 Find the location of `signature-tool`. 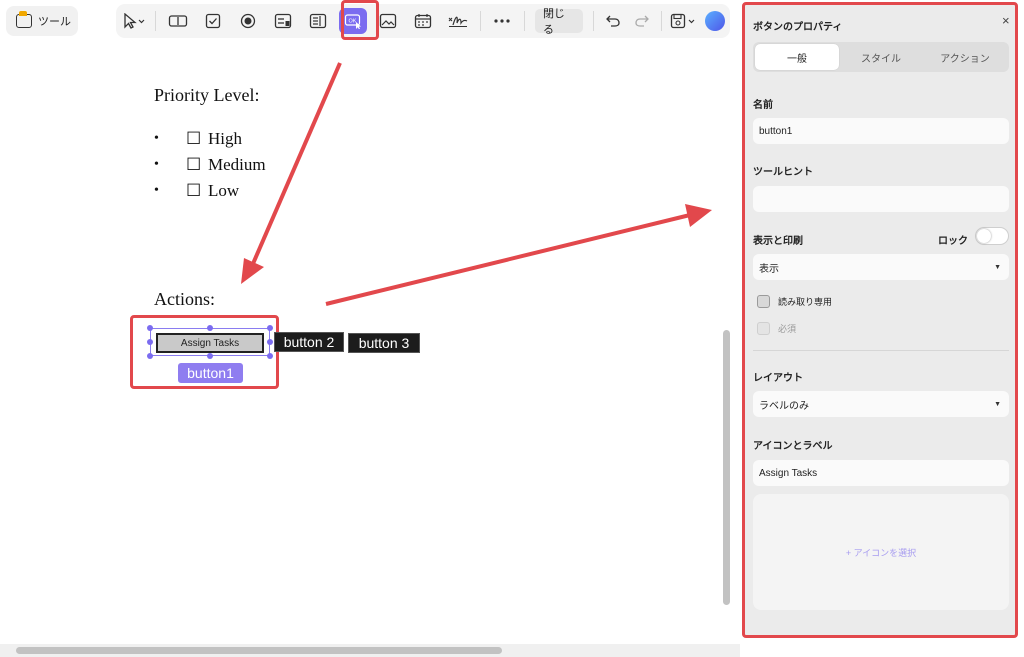

signature-tool is located at coordinates (458, 21).